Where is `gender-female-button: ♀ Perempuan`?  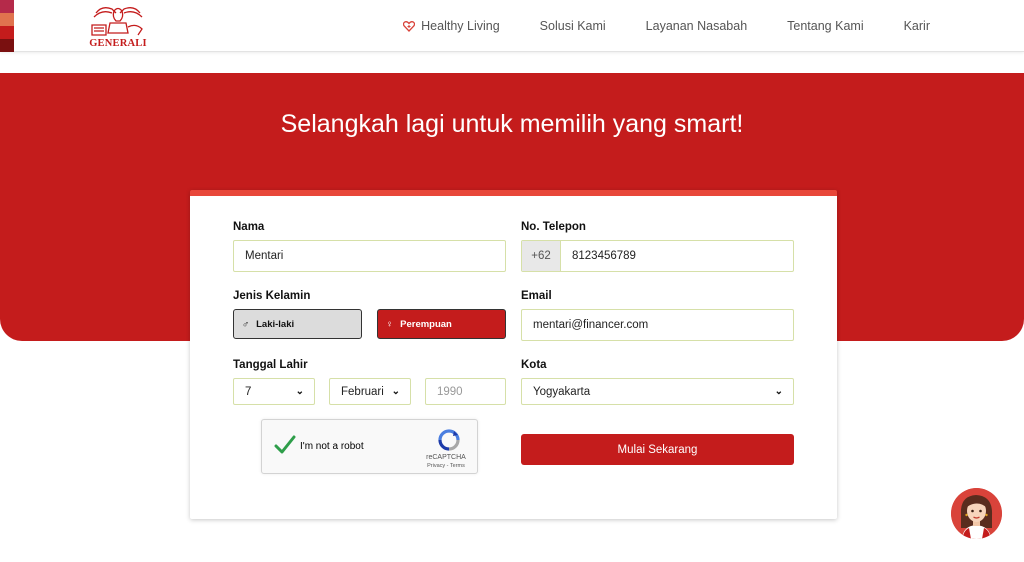 gender-female-button: ♀ Perempuan is located at coordinates (441, 324).